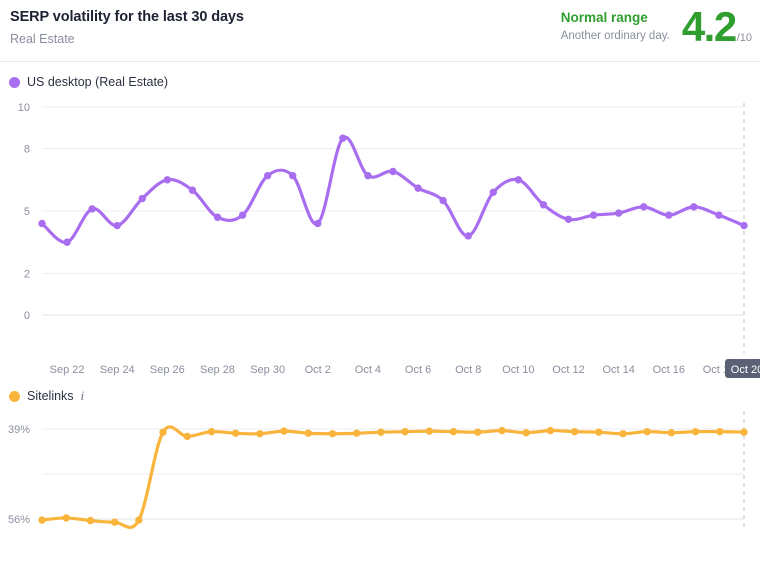 This screenshot has height=580, width=760. What do you see at coordinates (568, 370) in the screenshot?
I see `x-axis-tick-label: Oct 12` at bounding box center [568, 370].